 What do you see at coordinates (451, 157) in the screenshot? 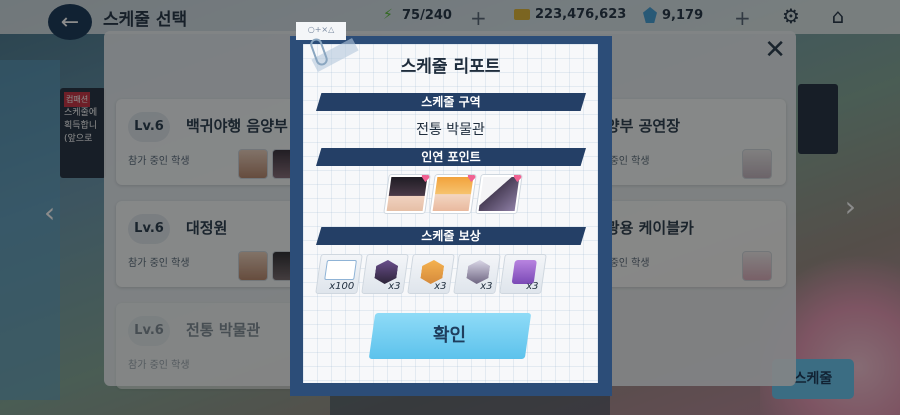
I see `section-bond-header: 인연 포인트` at bounding box center [451, 157].